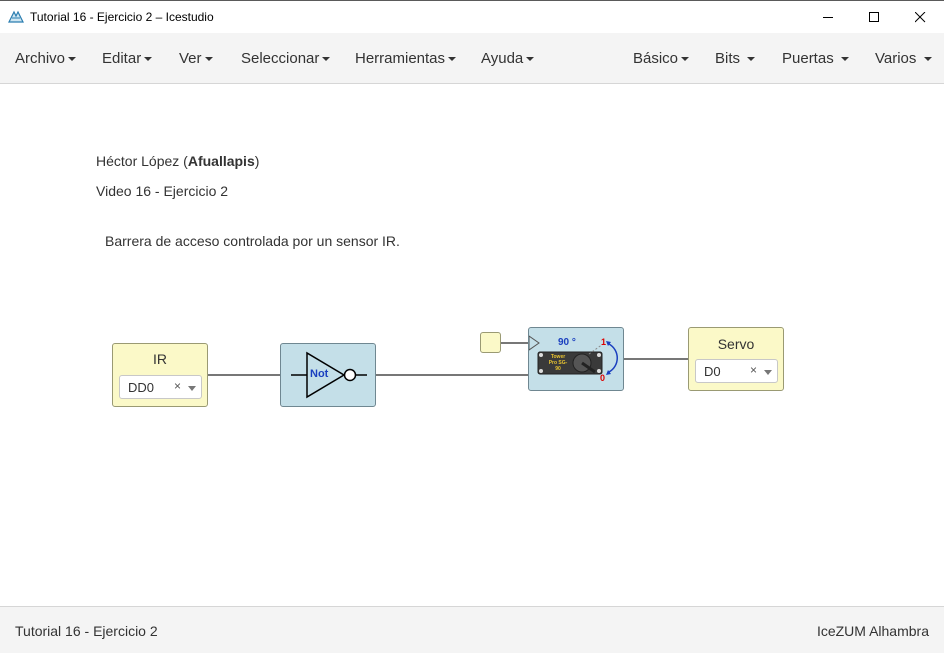 This screenshot has height=653, width=944. I want to click on menu-seleccionar: Seleccionar, so click(286, 58).